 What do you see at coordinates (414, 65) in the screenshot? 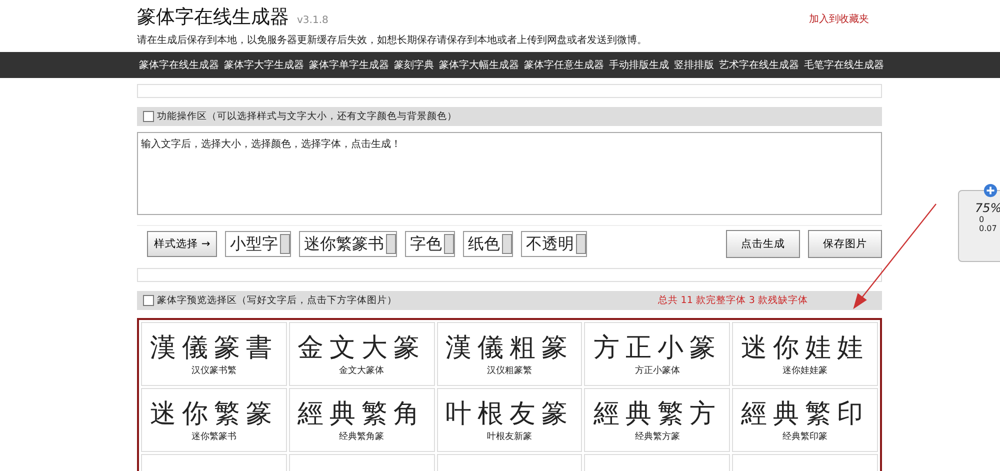
I see `nav-link: 篆刻字典` at bounding box center [414, 65].